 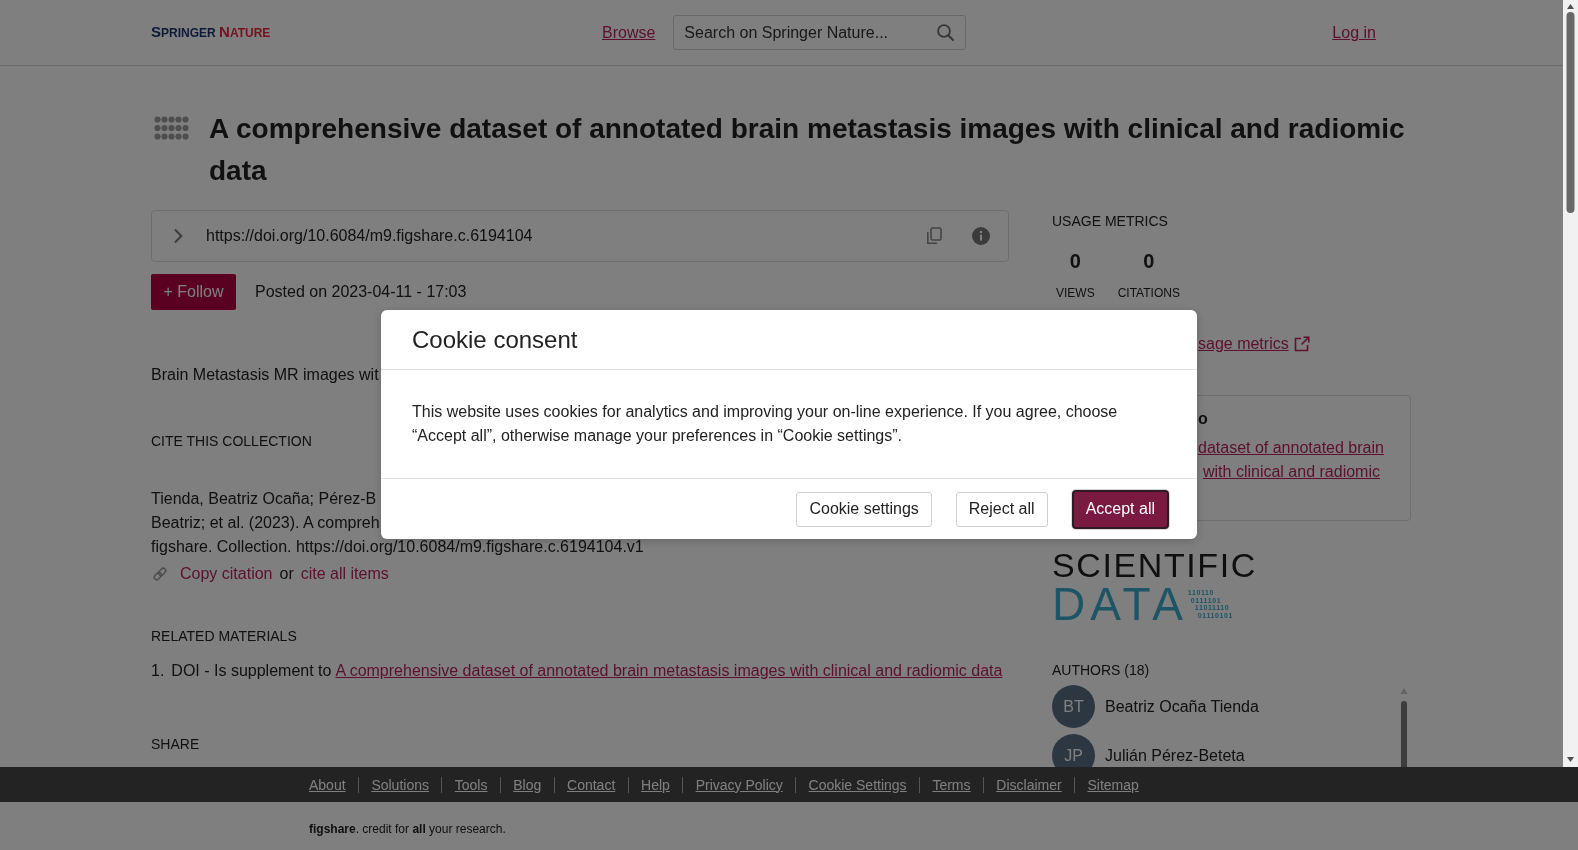 I want to click on grid-icon, so click(x=171, y=128).